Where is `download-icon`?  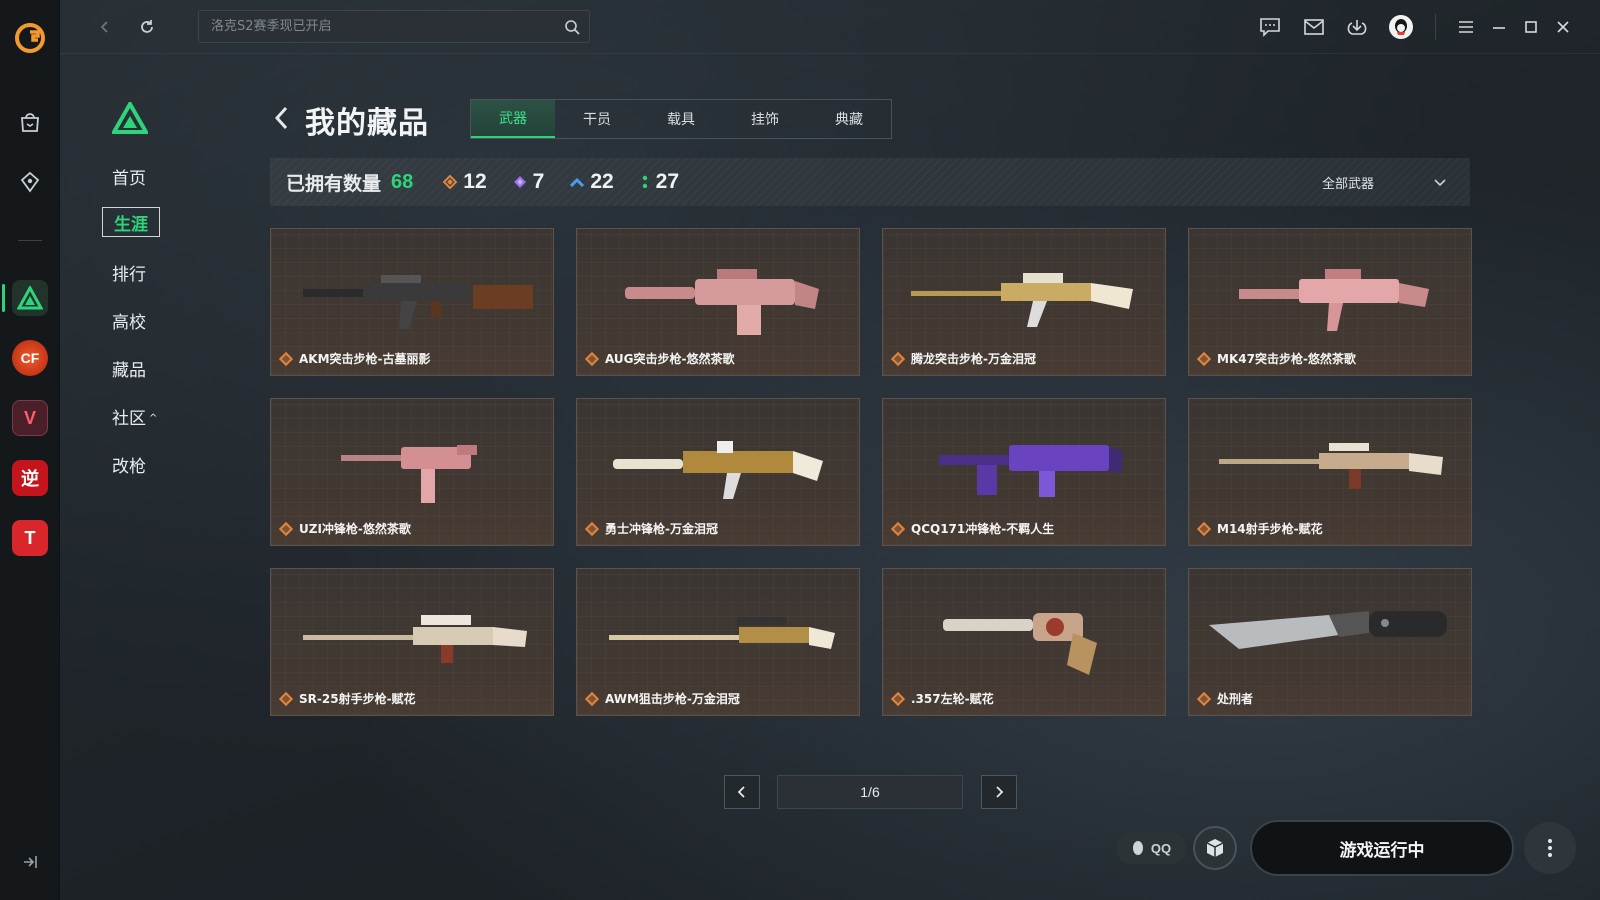
download-icon is located at coordinates (1357, 27).